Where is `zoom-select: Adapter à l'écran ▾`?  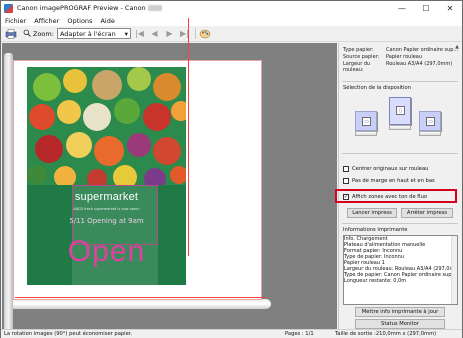 zoom-select: Adapter à l'écran ▾ is located at coordinates (93, 33).